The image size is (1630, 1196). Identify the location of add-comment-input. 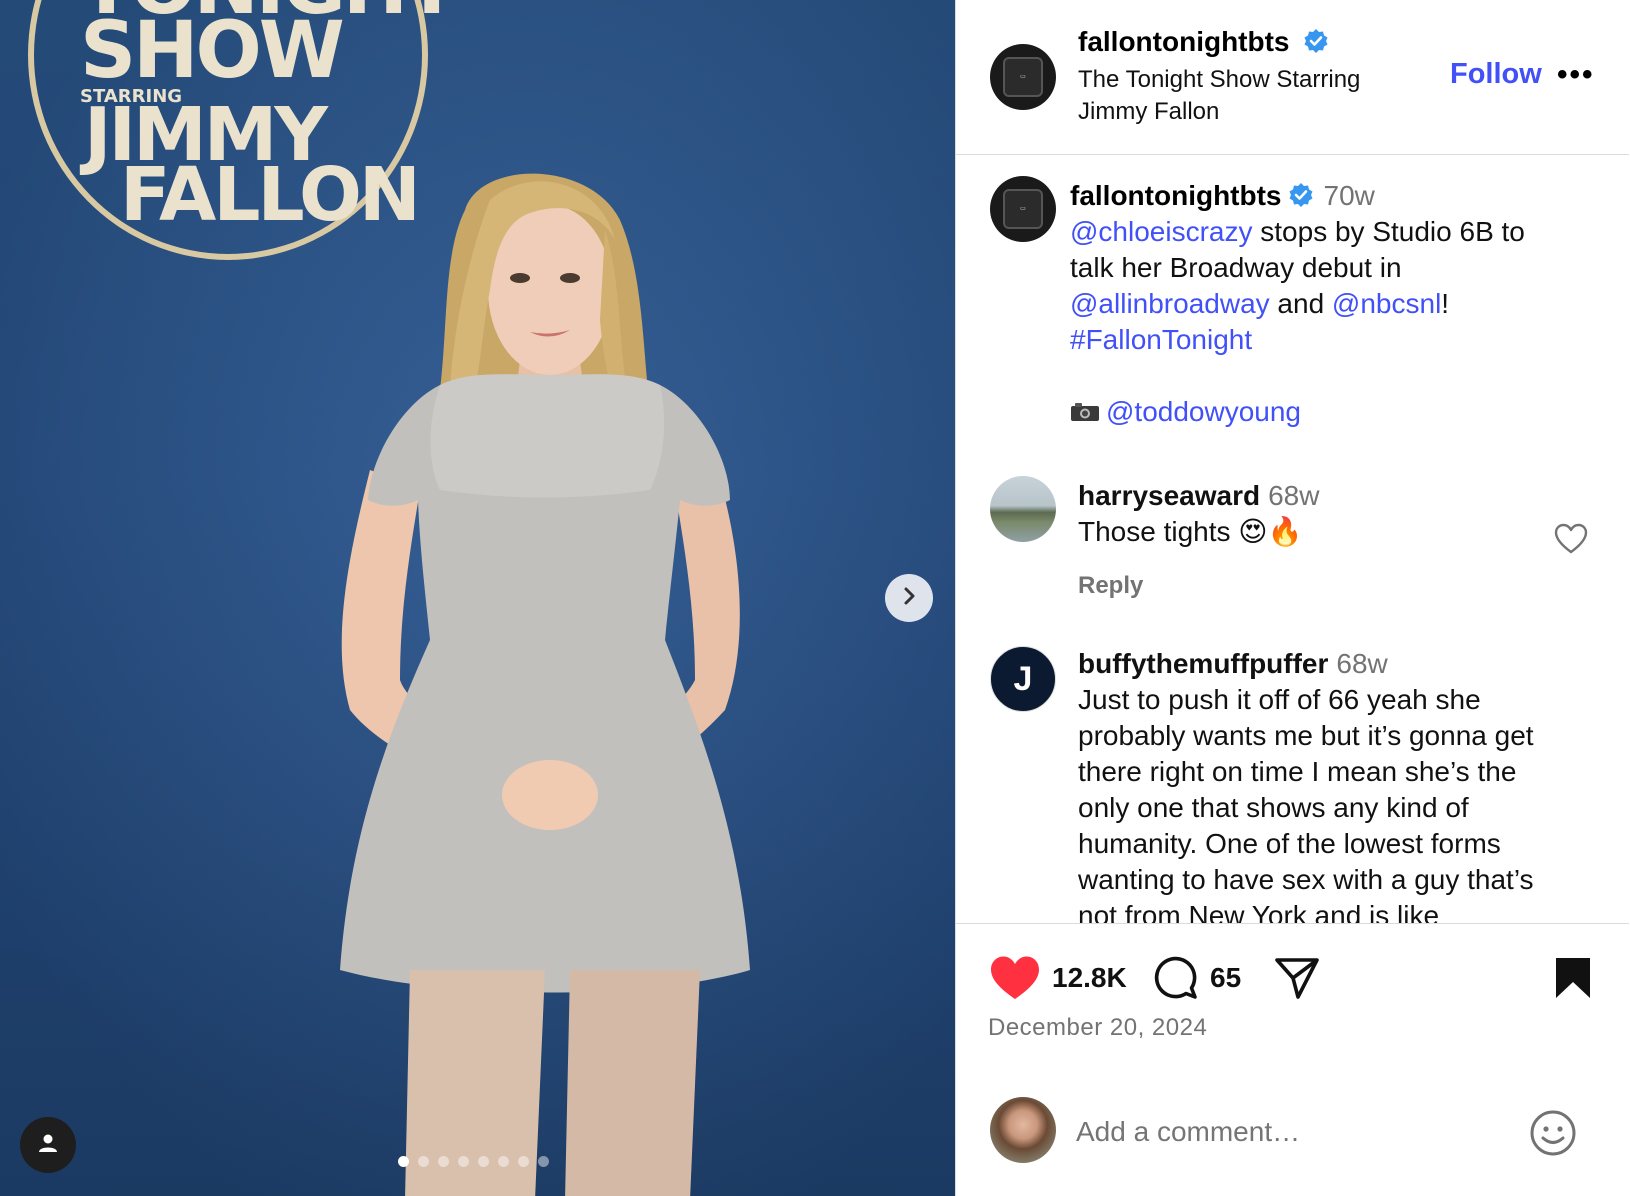
(1286, 1132).